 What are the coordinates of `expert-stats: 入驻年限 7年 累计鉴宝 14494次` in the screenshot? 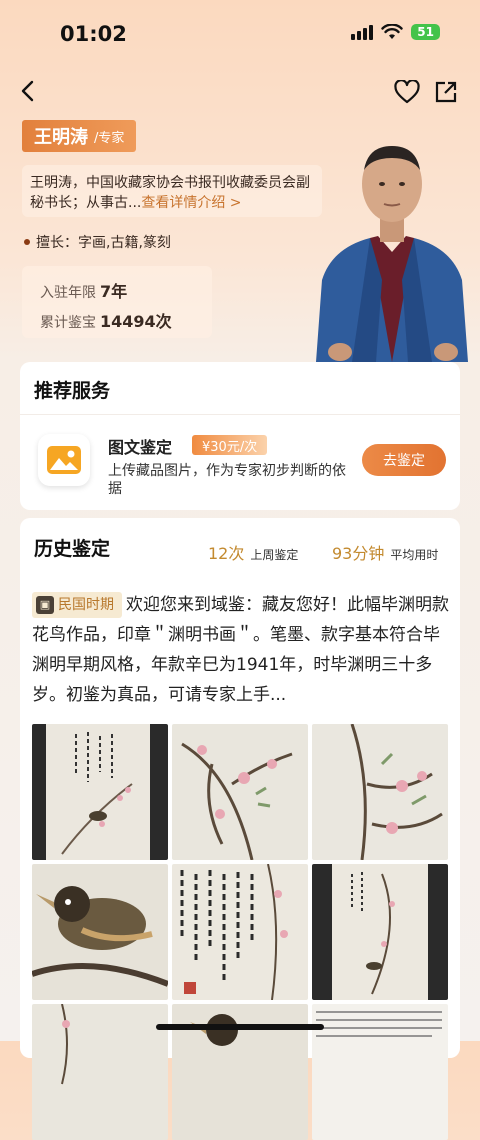 It's located at (117, 302).